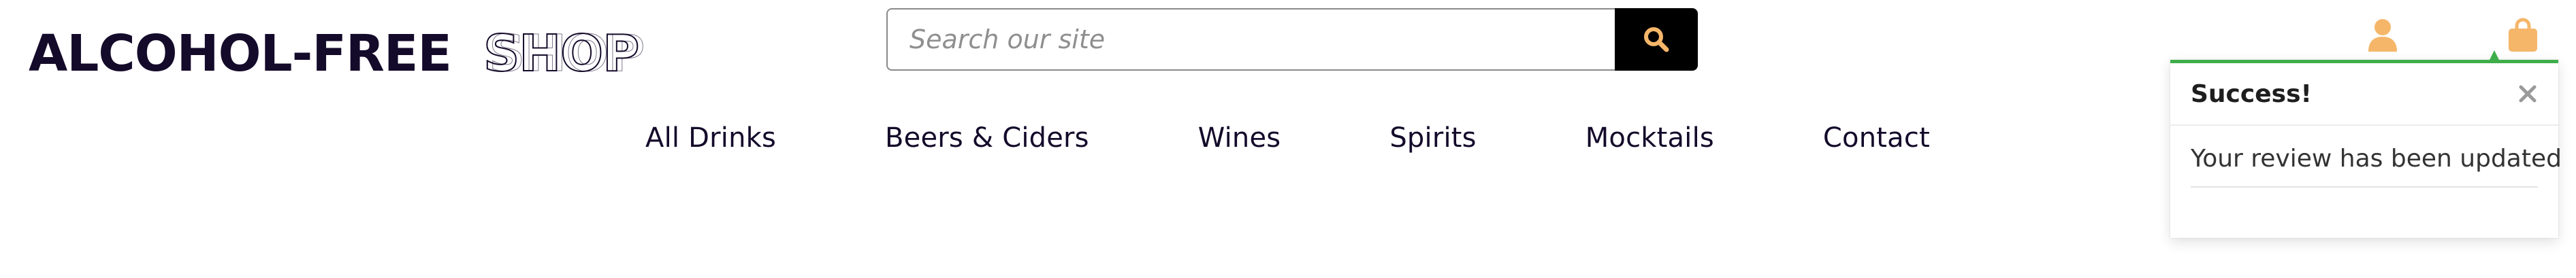  Describe the element at coordinates (567, 52) in the screenshot. I see `logo-secondary-text-inline: SHOP` at that location.